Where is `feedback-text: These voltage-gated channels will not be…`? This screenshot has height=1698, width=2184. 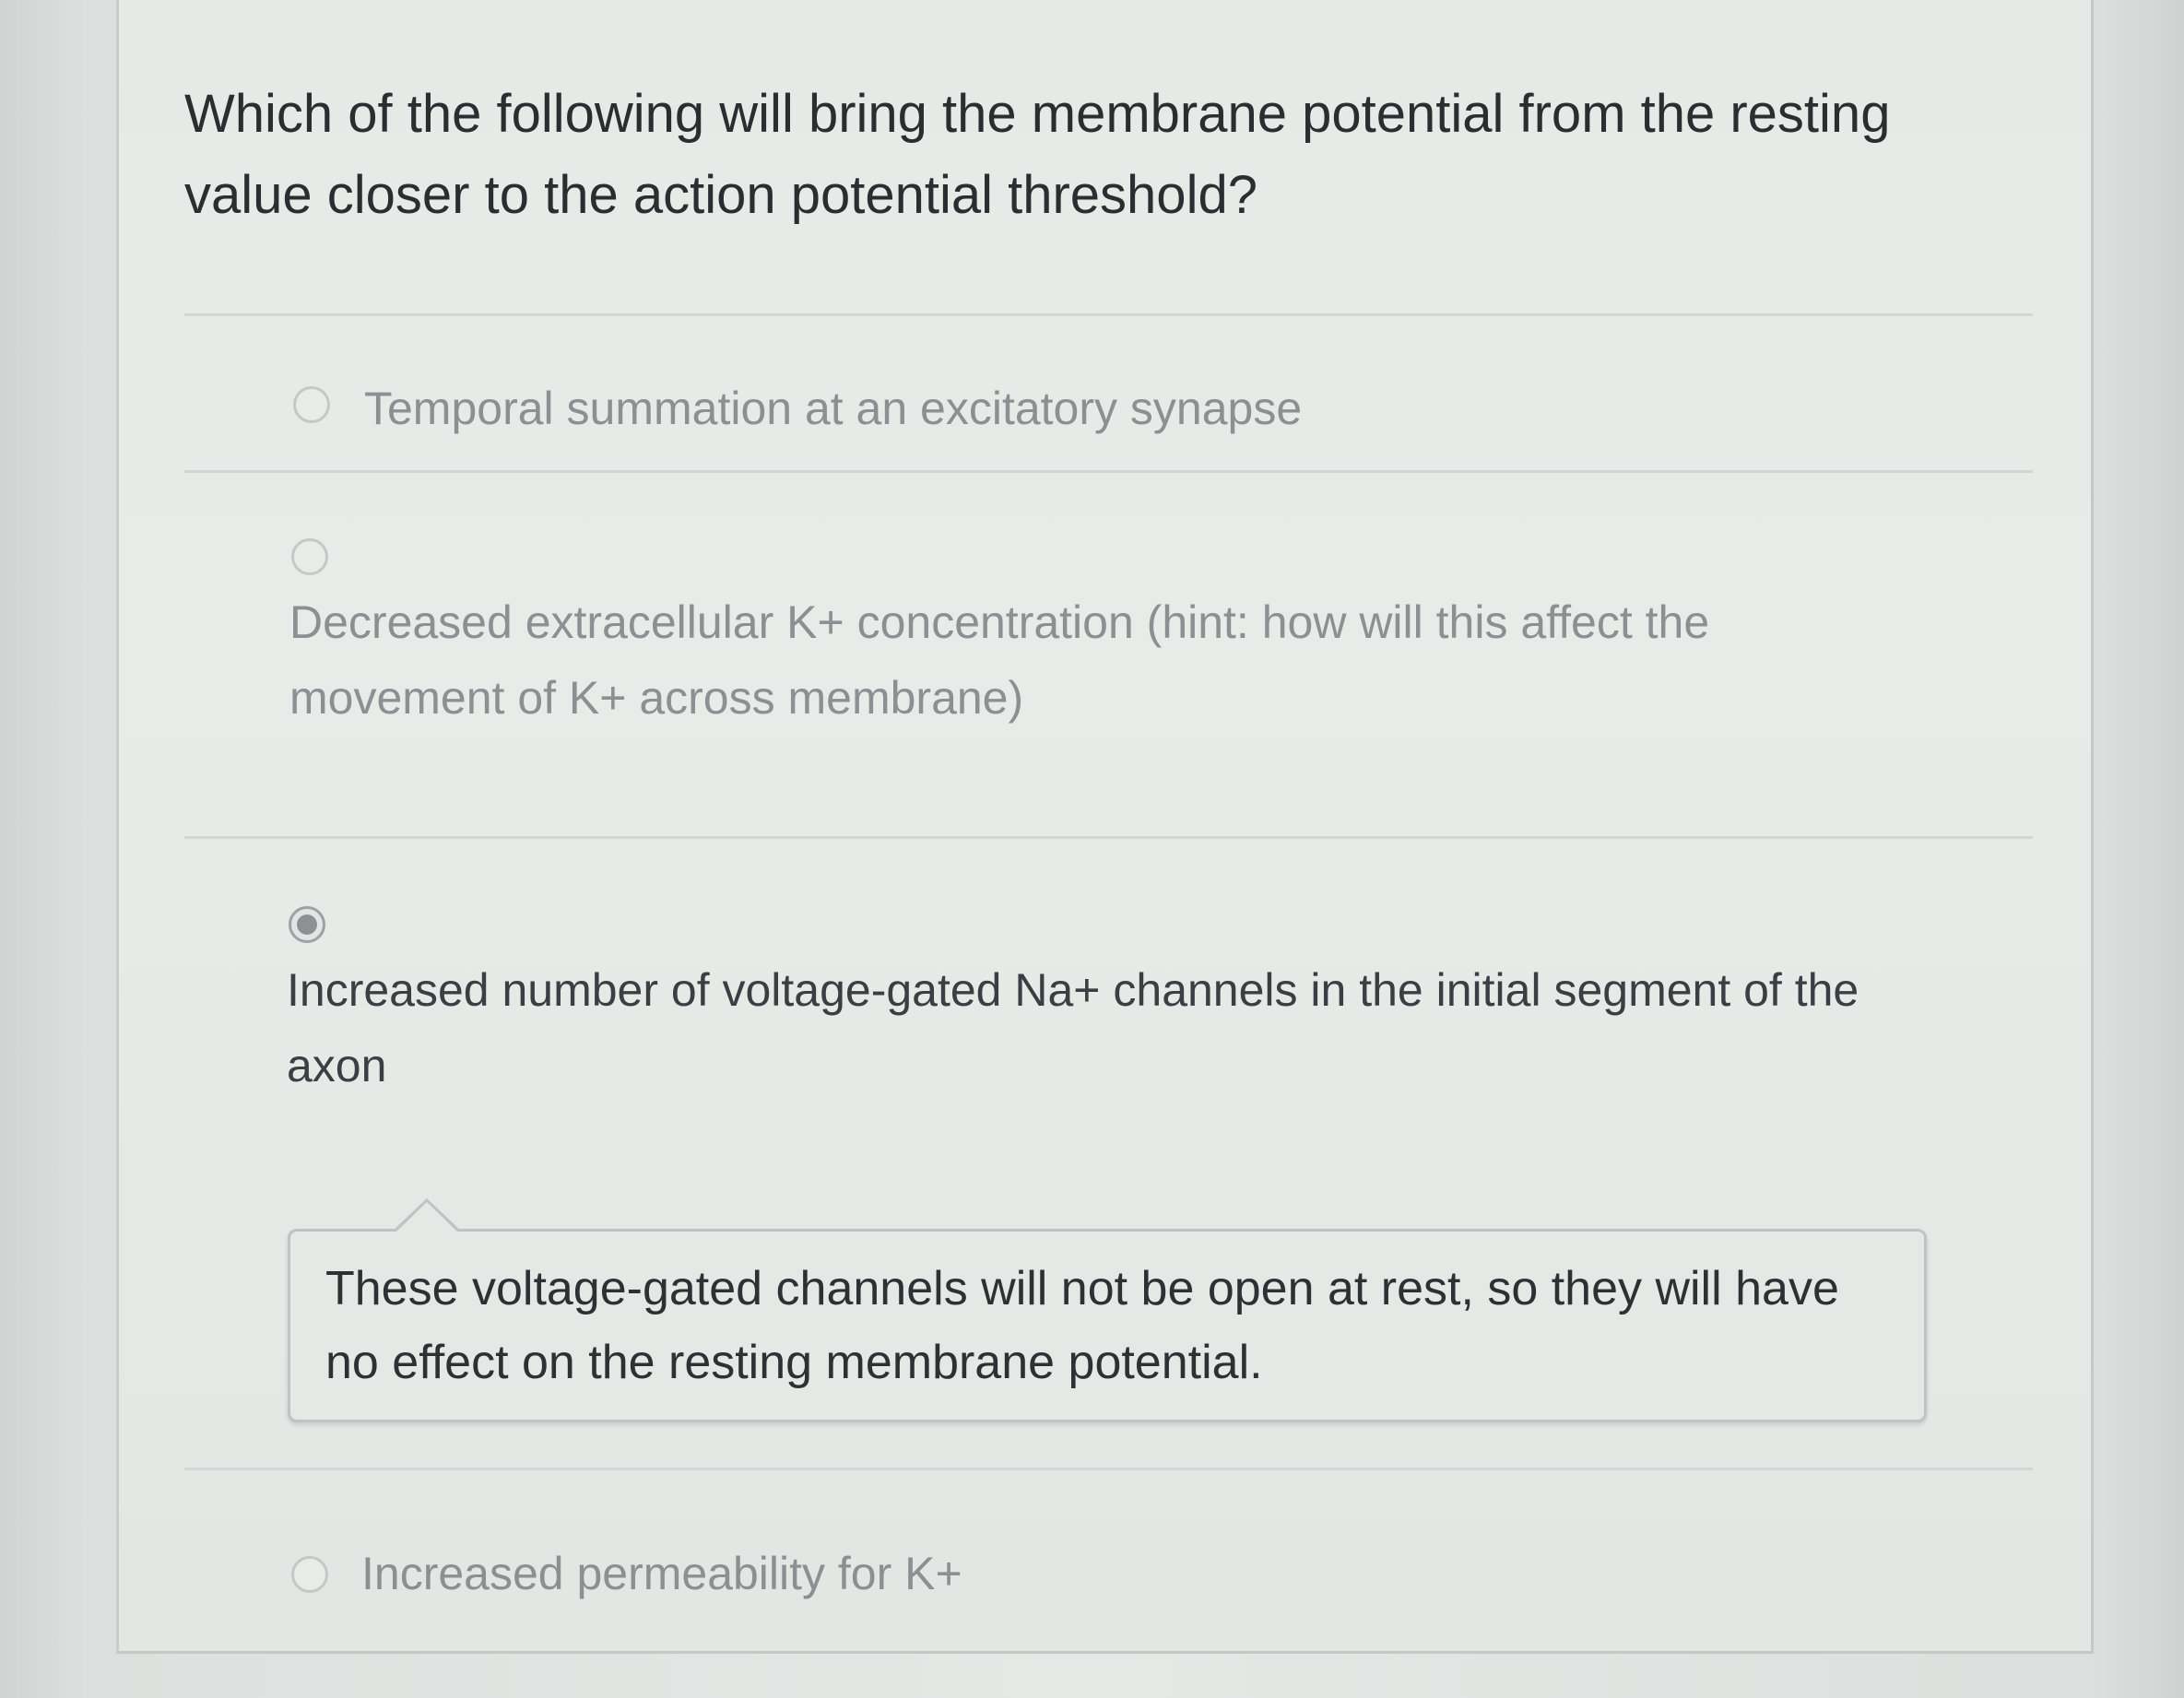
feedback-text: These voltage-gated channels will not be… is located at coordinates (1082, 1325).